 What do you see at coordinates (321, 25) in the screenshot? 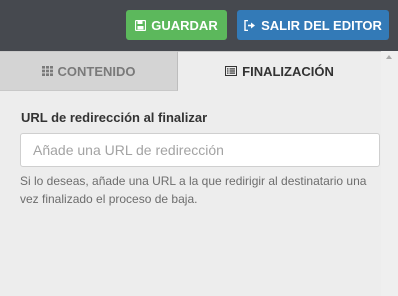
I see `exit-editor-button-label: SALIR DEL EDITOR` at bounding box center [321, 25].